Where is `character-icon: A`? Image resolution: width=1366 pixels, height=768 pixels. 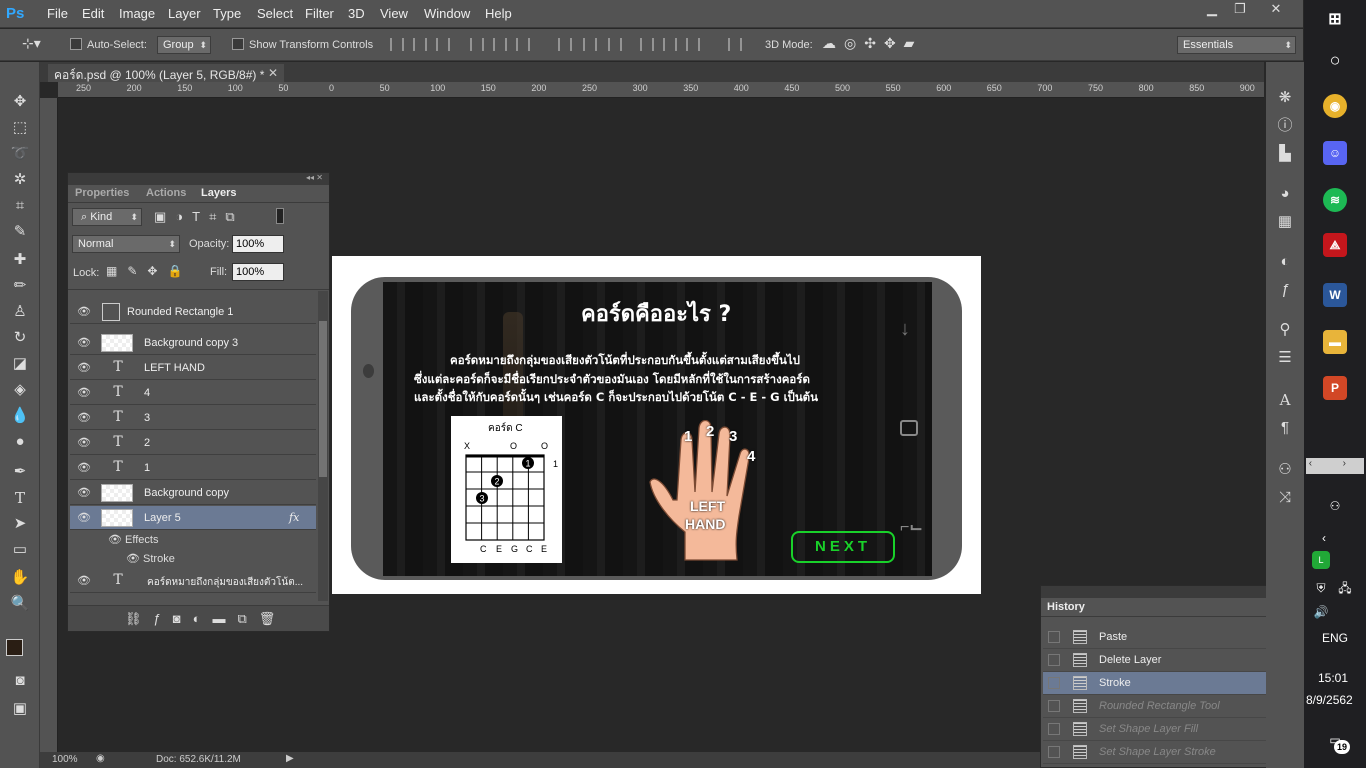 character-icon: A is located at coordinates (1285, 400).